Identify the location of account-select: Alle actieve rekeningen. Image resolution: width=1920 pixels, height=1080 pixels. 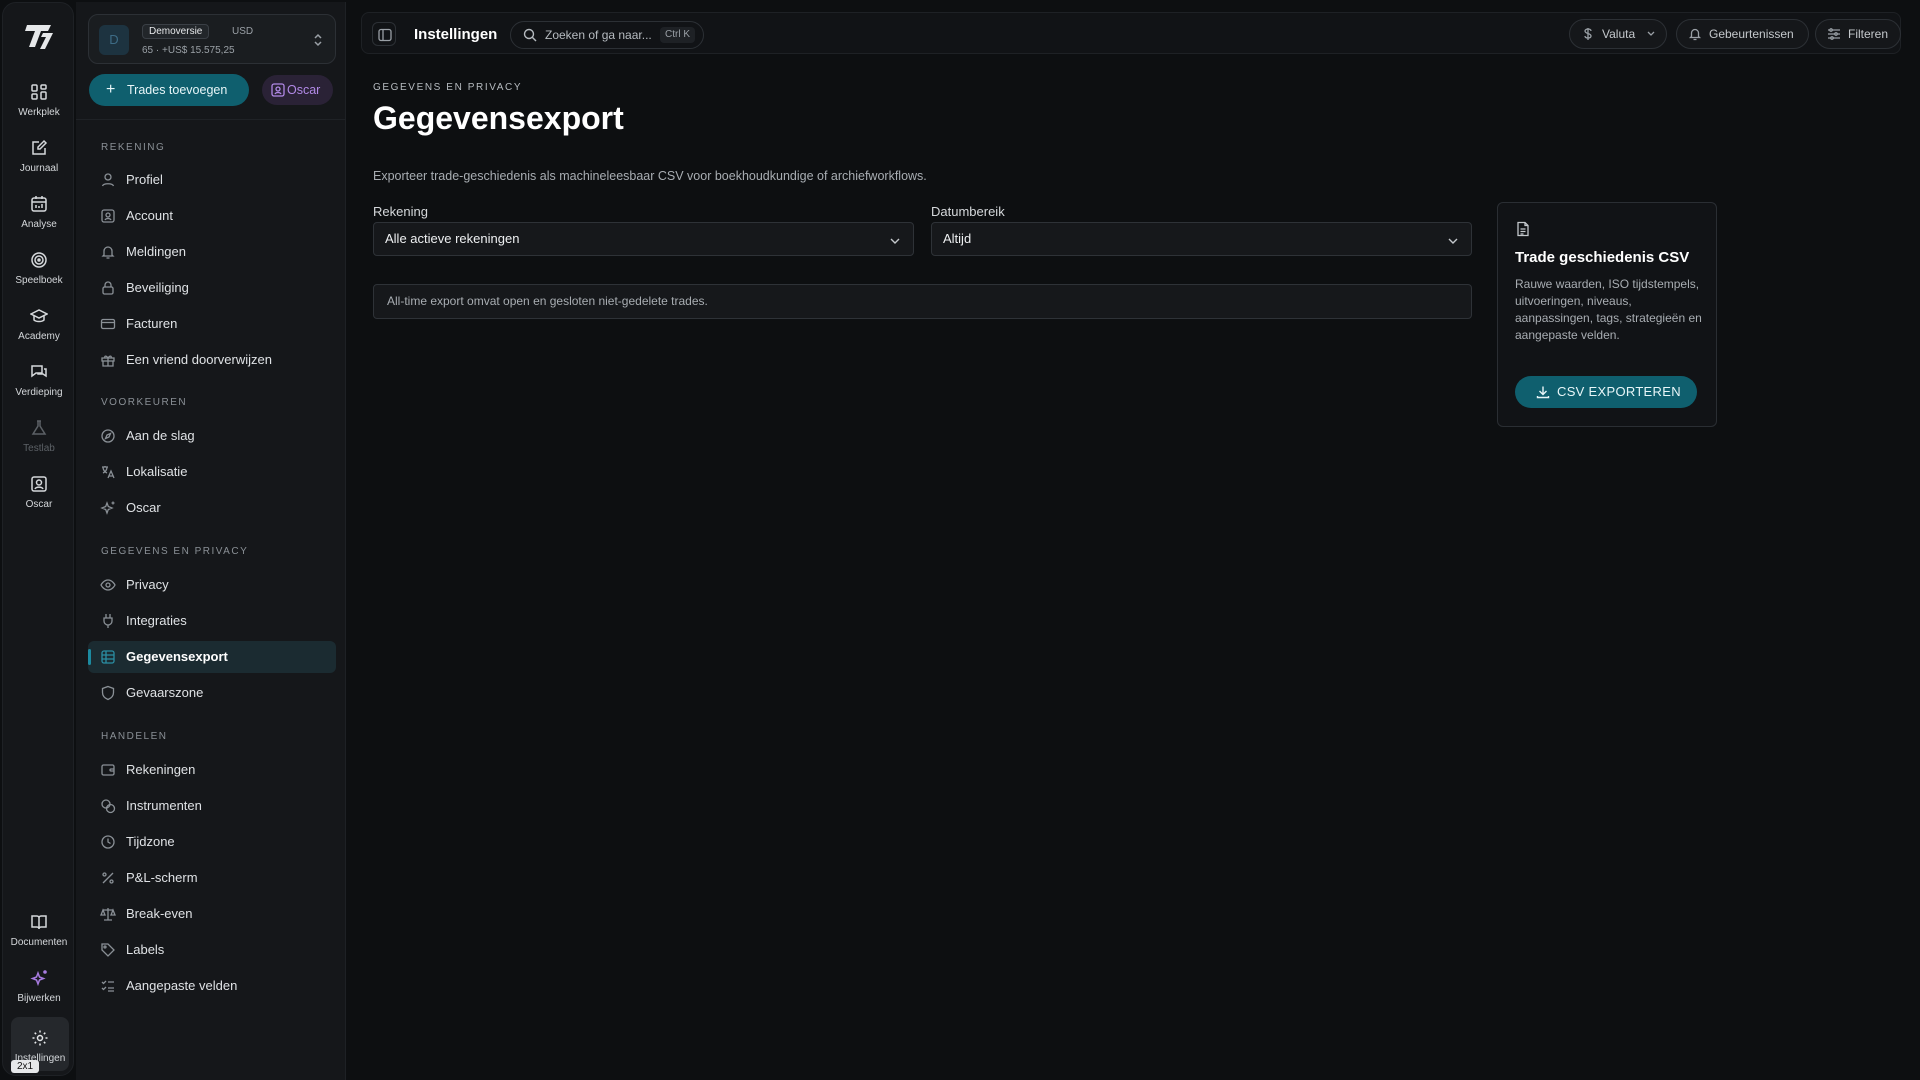
(643, 239).